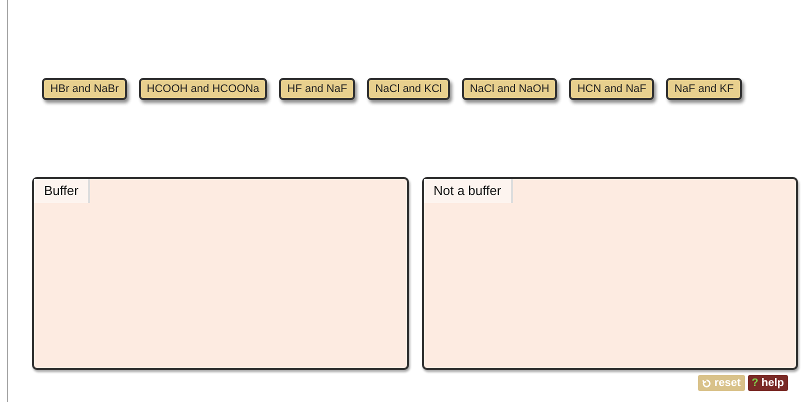 This screenshot has width=812, height=402. I want to click on answer-tile: HBr and NaBr, so click(84, 89).